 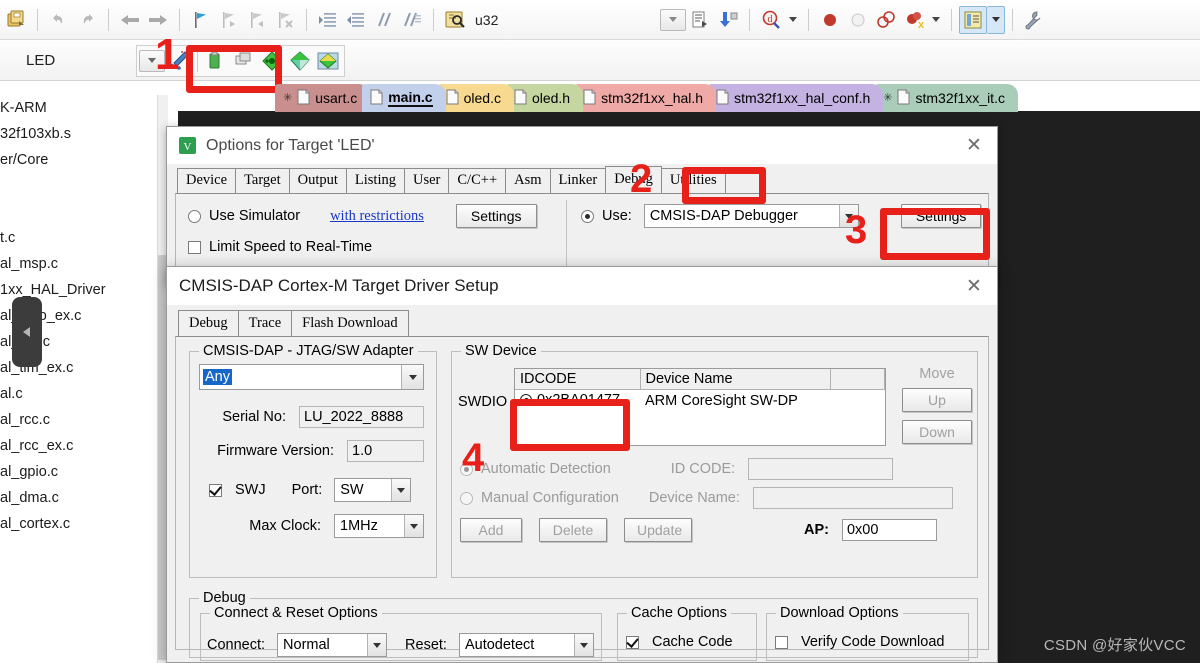 I want to click on options-dialog-close-icon: ✕, so click(x=974, y=145).